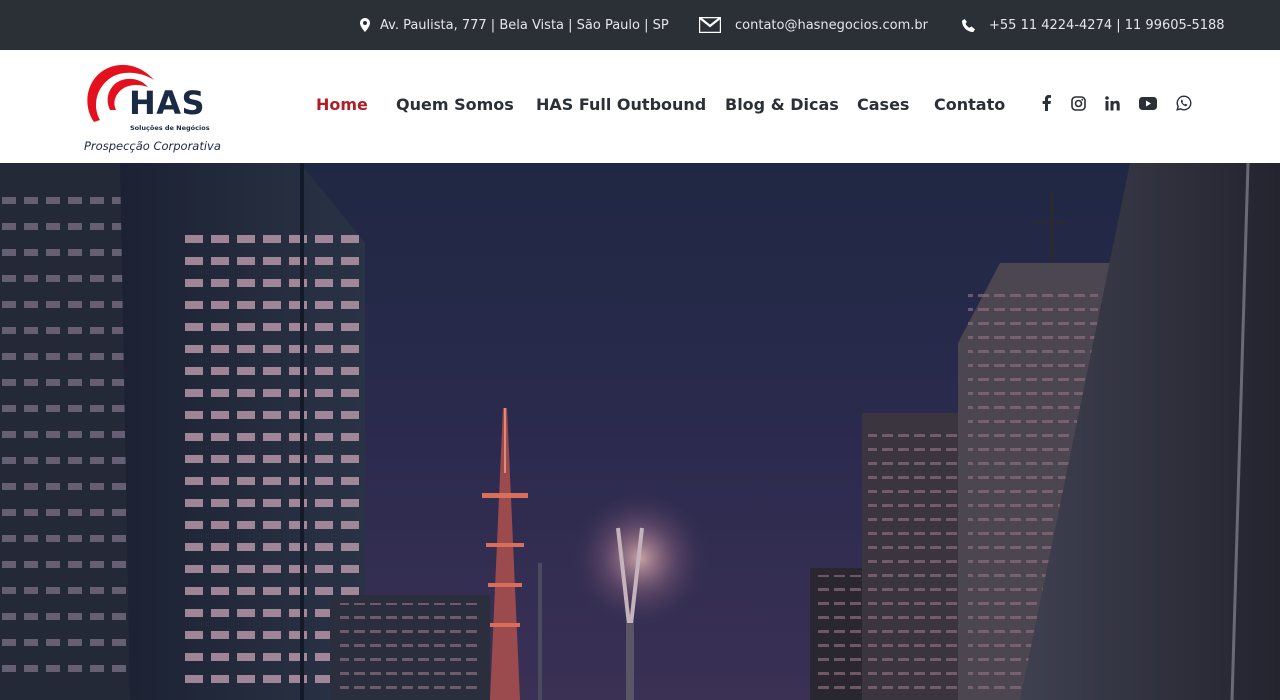 The width and height of the screenshot is (1280, 700). I want to click on linkedin-icon, so click(1112, 103).